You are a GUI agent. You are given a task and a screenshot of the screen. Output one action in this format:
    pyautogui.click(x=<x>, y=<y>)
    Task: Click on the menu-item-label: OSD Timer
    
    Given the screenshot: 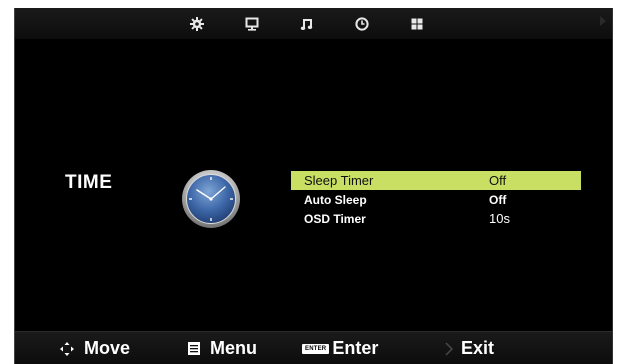 What is the action you would take?
    pyautogui.click(x=335, y=218)
    